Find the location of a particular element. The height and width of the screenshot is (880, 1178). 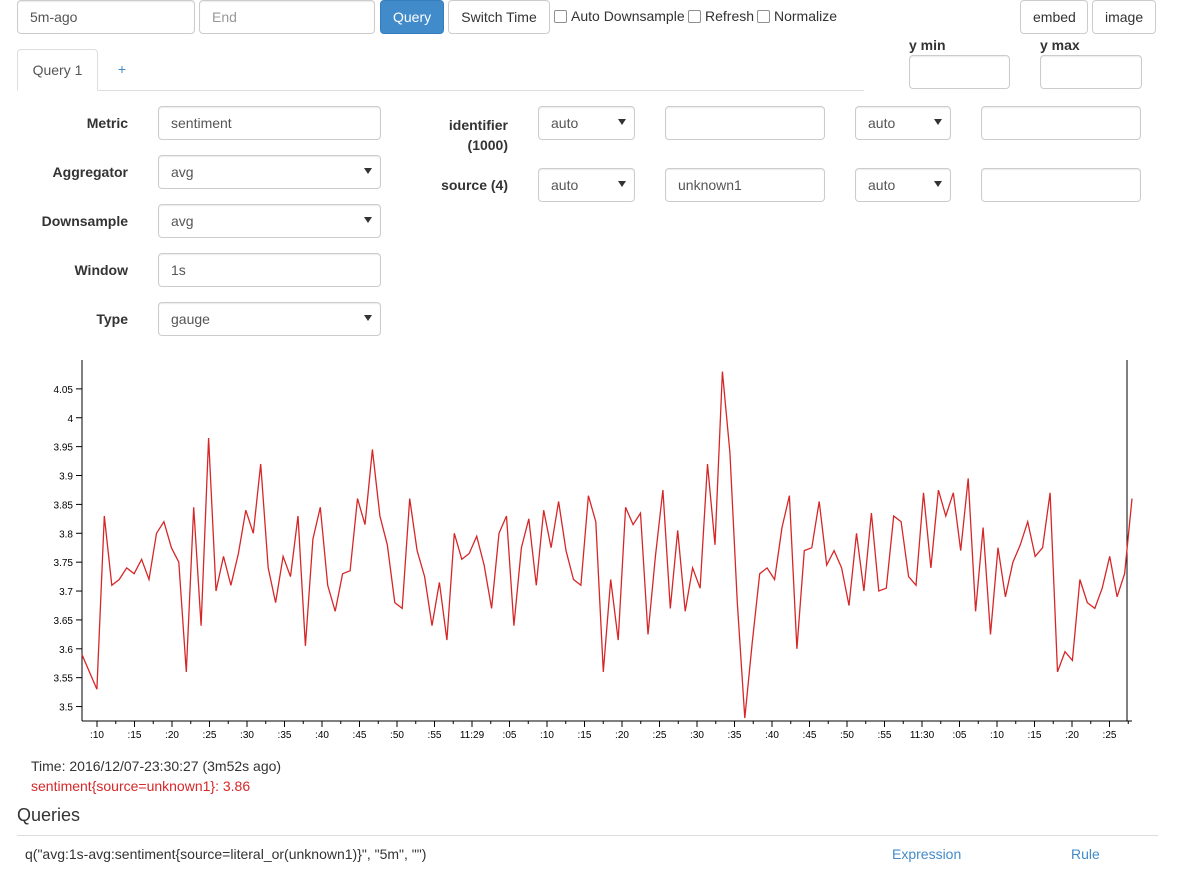

aggregator-select: avg is located at coordinates (269, 172).